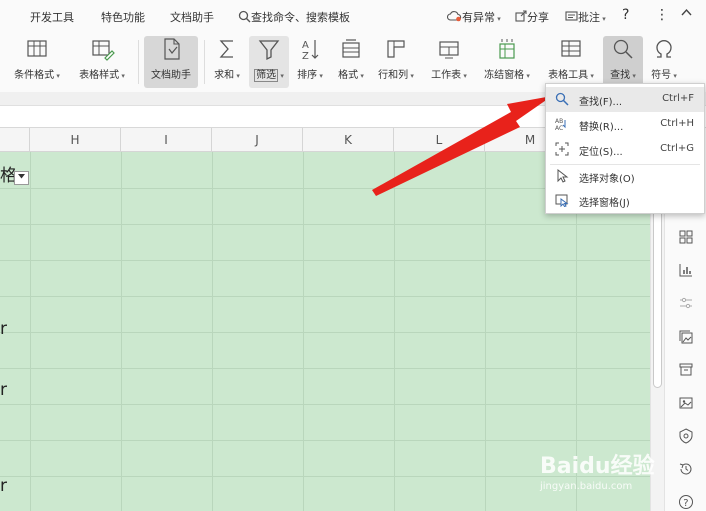 The width and height of the screenshot is (706, 511). What do you see at coordinates (686, 237) in the screenshot?
I see `grid-view-icon` at bounding box center [686, 237].